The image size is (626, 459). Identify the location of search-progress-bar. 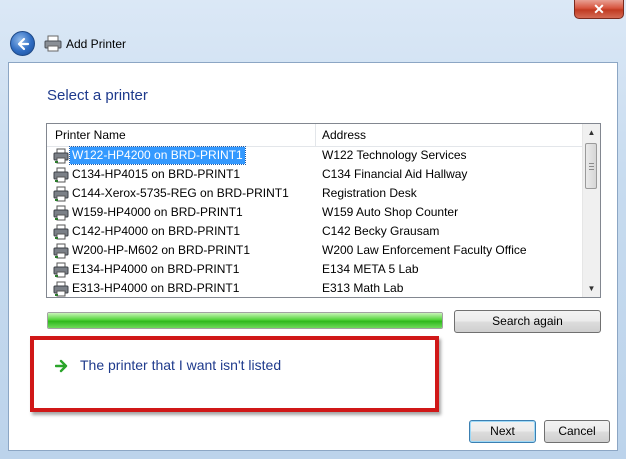
(245, 320).